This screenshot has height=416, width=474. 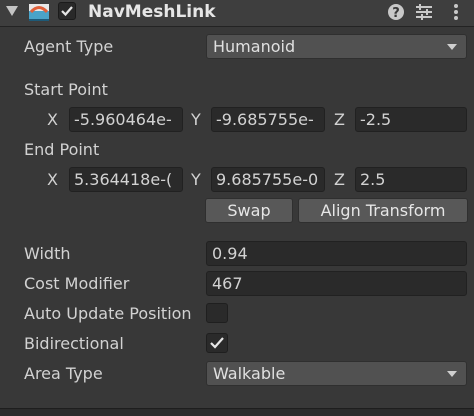 I want to click on end-y-field: 9.685755e-0, so click(x=268, y=179).